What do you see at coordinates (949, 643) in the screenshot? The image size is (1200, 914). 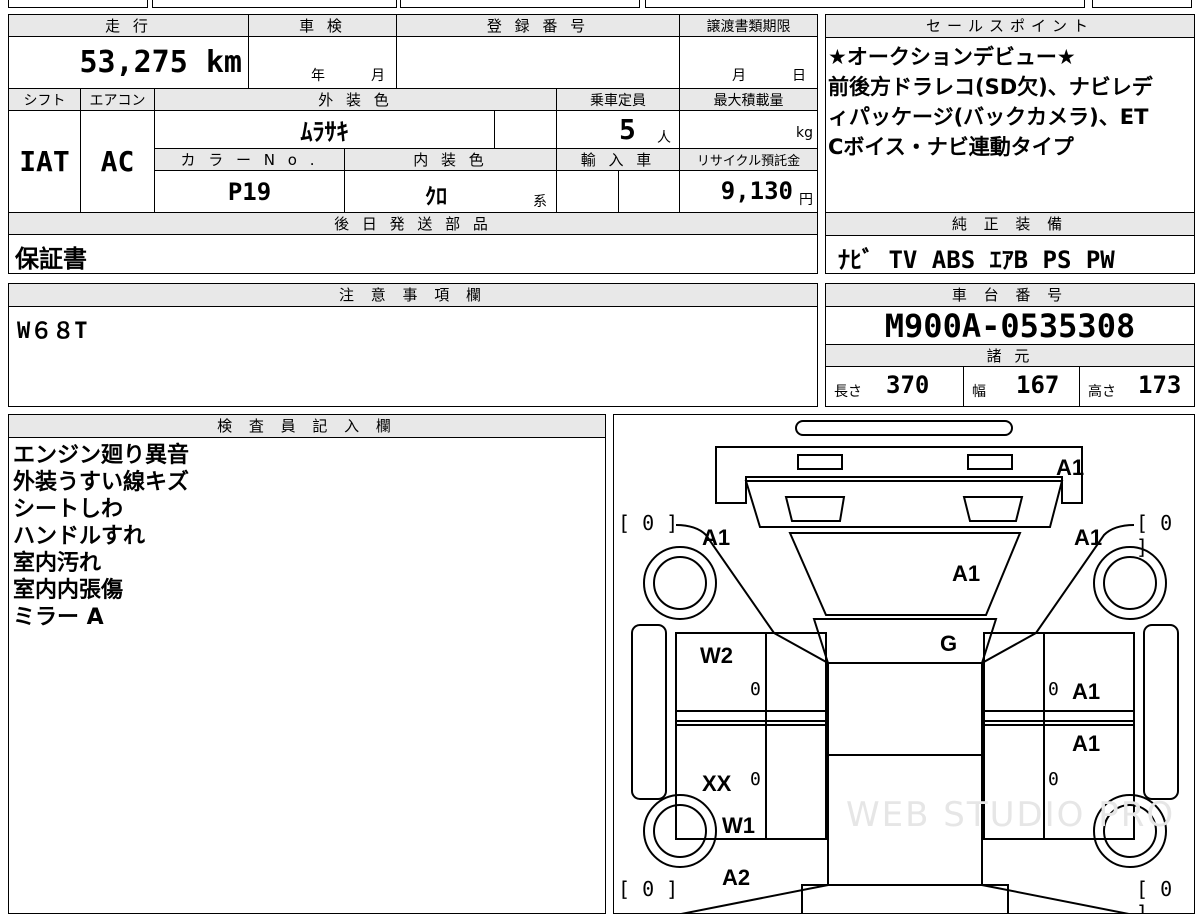 I see `damage-windshield: G` at bounding box center [949, 643].